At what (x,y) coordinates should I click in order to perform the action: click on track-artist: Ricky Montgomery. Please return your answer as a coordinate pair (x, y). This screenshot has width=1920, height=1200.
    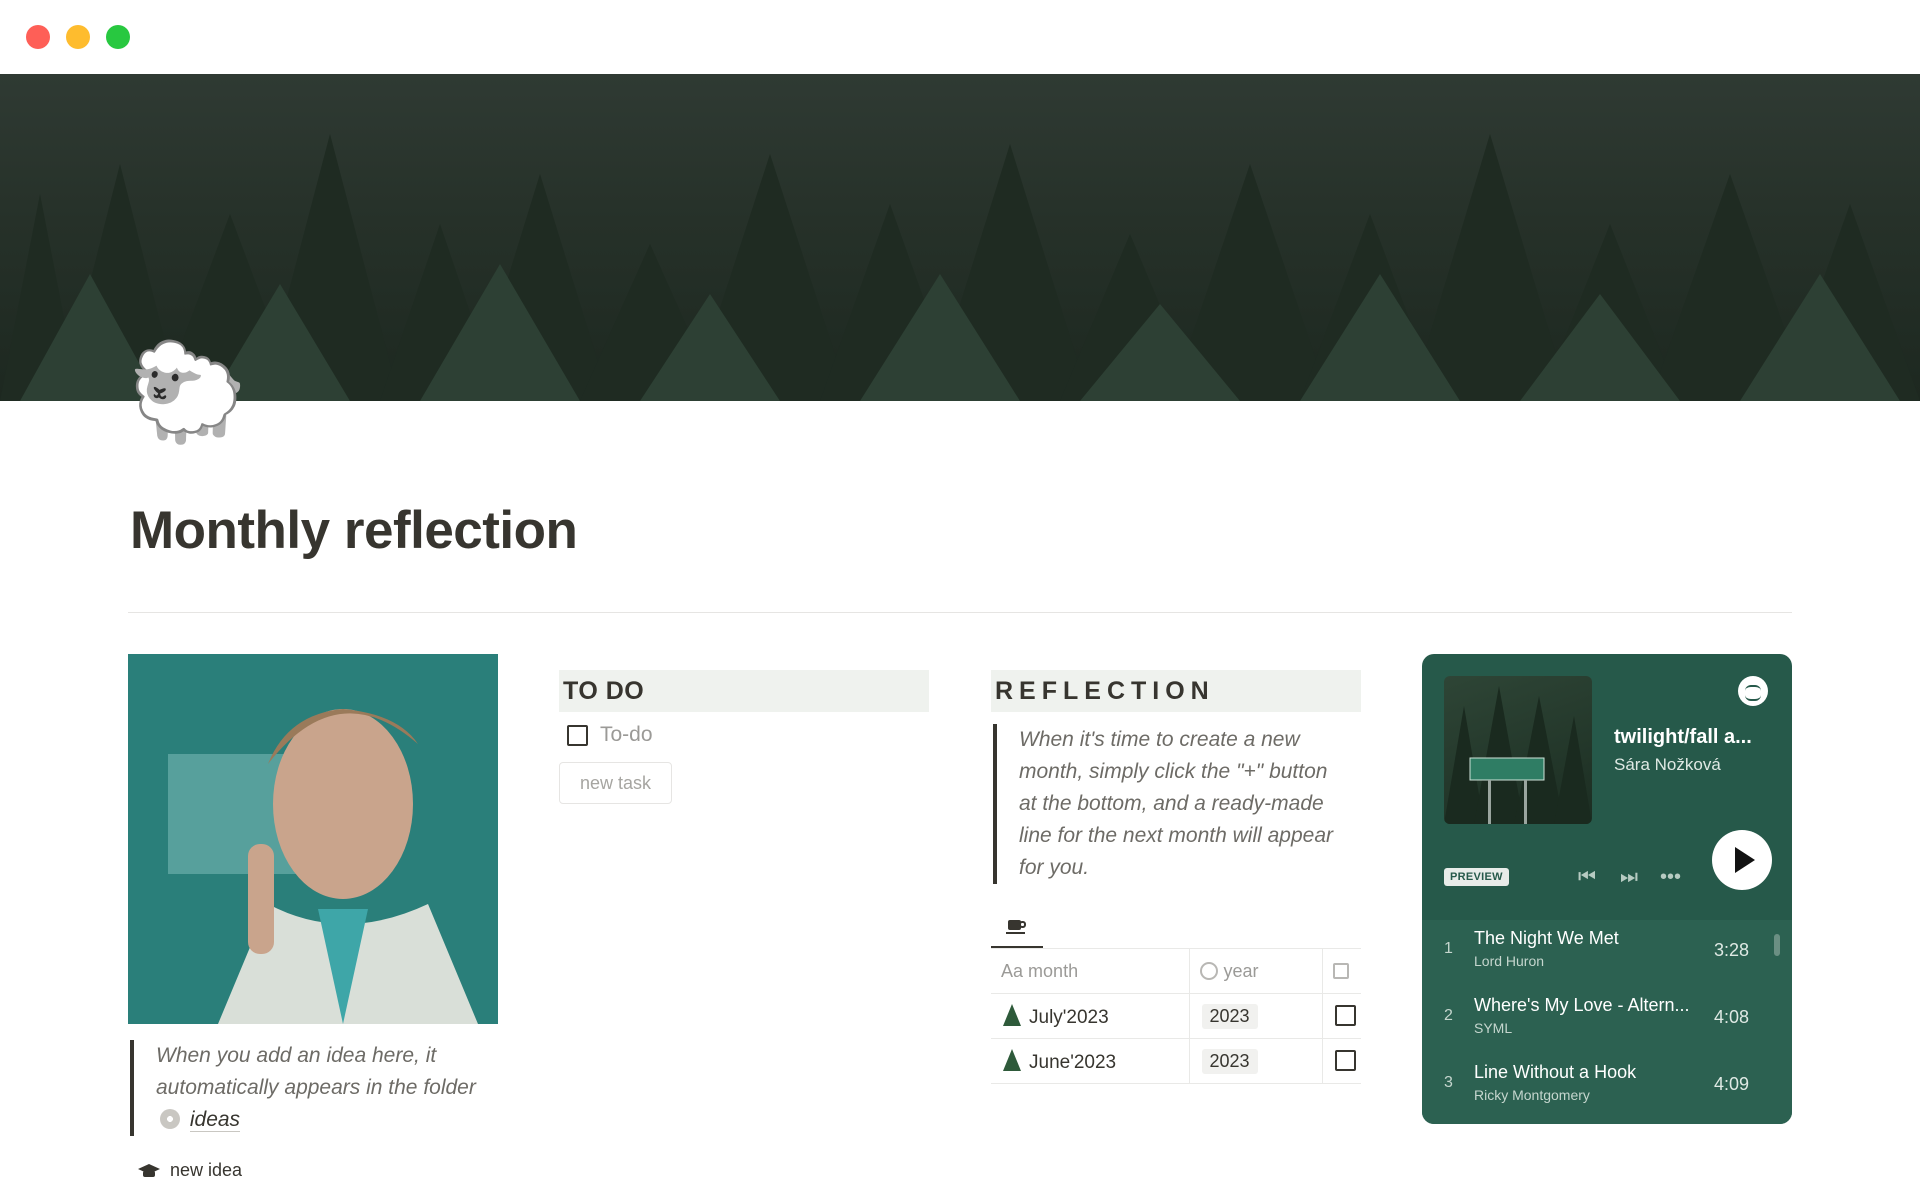
    Looking at the image, I should click on (1532, 1095).